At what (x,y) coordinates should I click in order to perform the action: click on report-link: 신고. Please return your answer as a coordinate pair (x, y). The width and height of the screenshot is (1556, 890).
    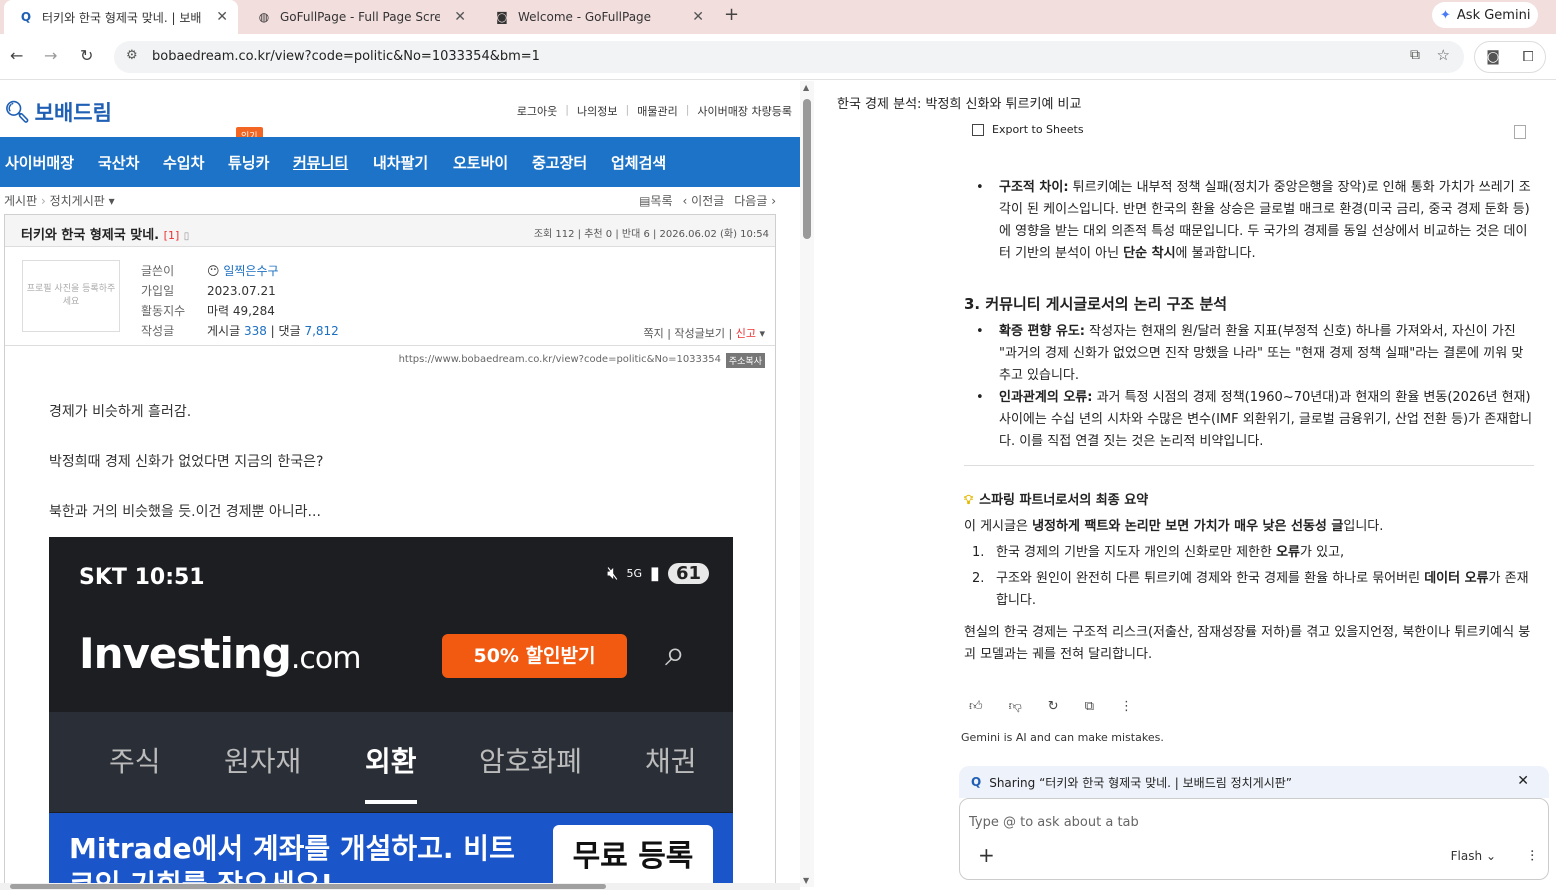
    Looking at the image, I should click on (746, 333).